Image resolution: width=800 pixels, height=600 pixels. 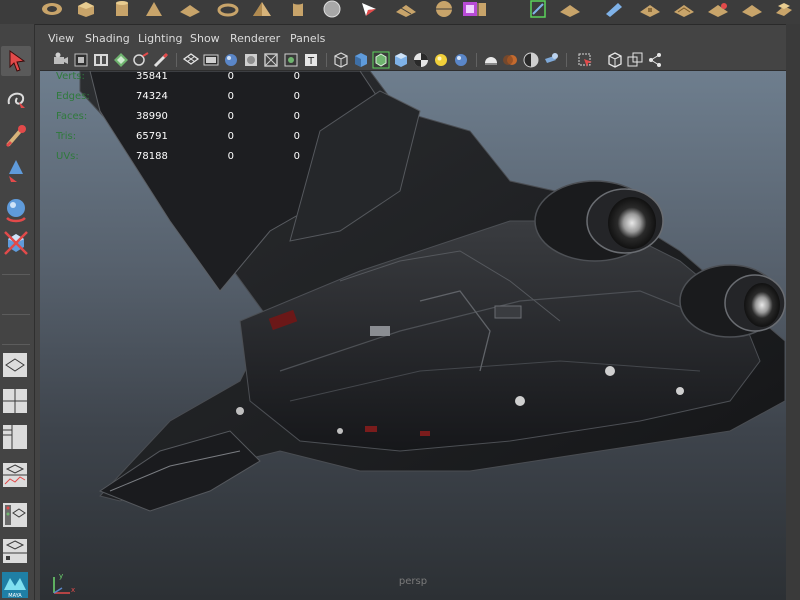 What do you see at coordinates (15, 475) in the screenshot?
I see `outliner-pane-icon` at bounding box center [15, 475].